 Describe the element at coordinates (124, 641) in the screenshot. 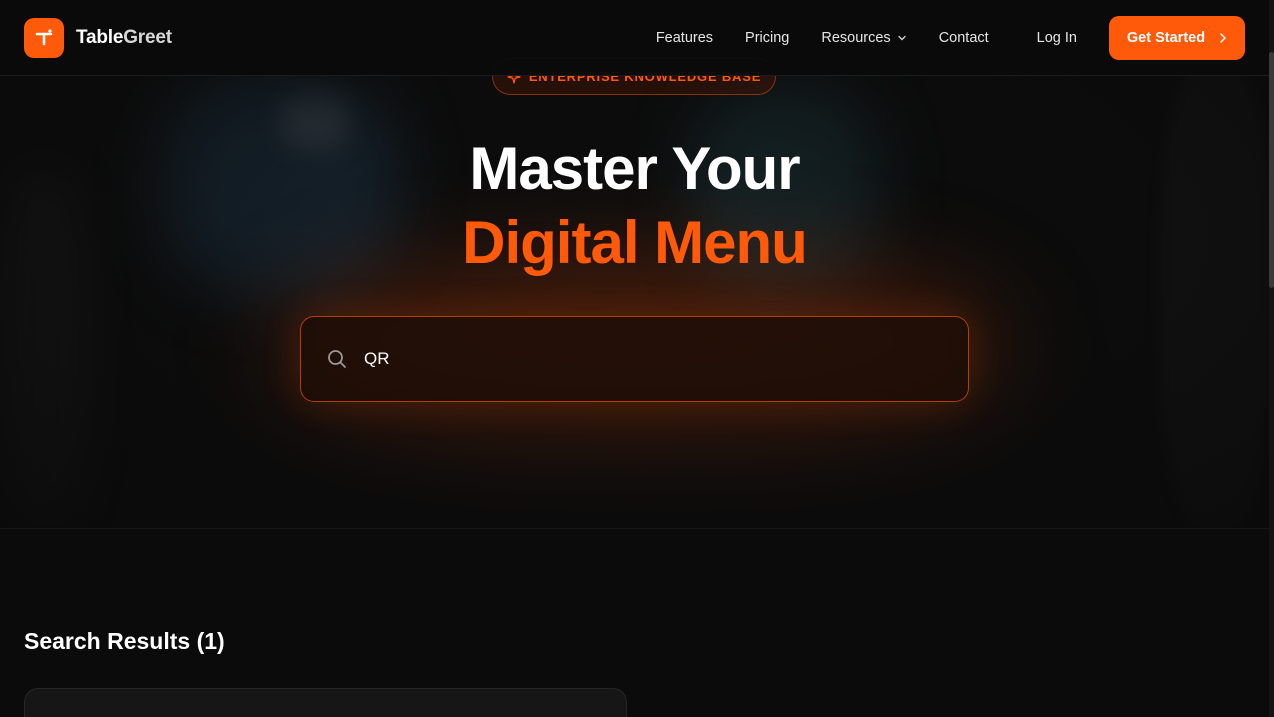

I see `search-results-title: Search Results (1)` at that location.